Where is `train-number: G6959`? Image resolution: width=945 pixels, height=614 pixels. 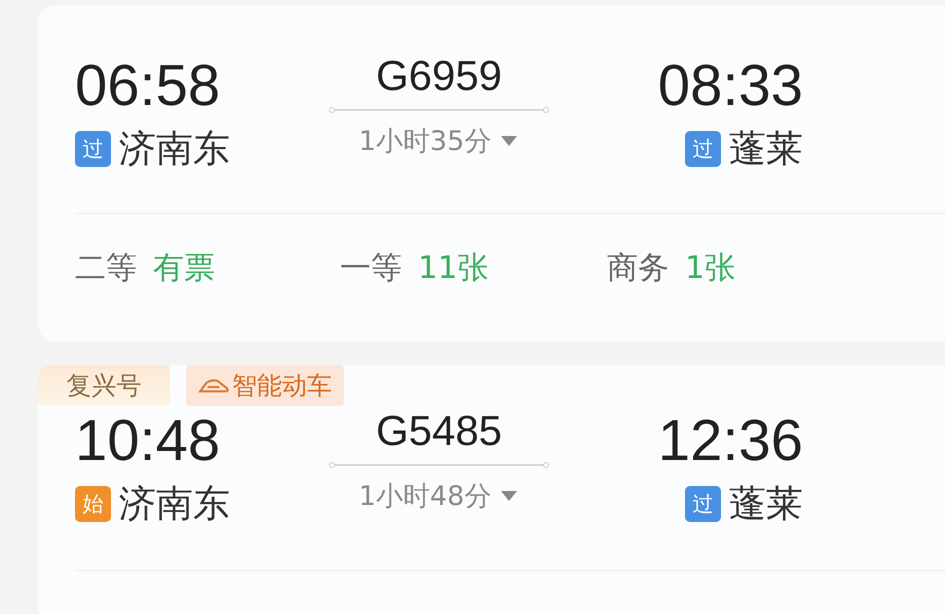 train-number: G6959 is located at coordinates (439, 76).